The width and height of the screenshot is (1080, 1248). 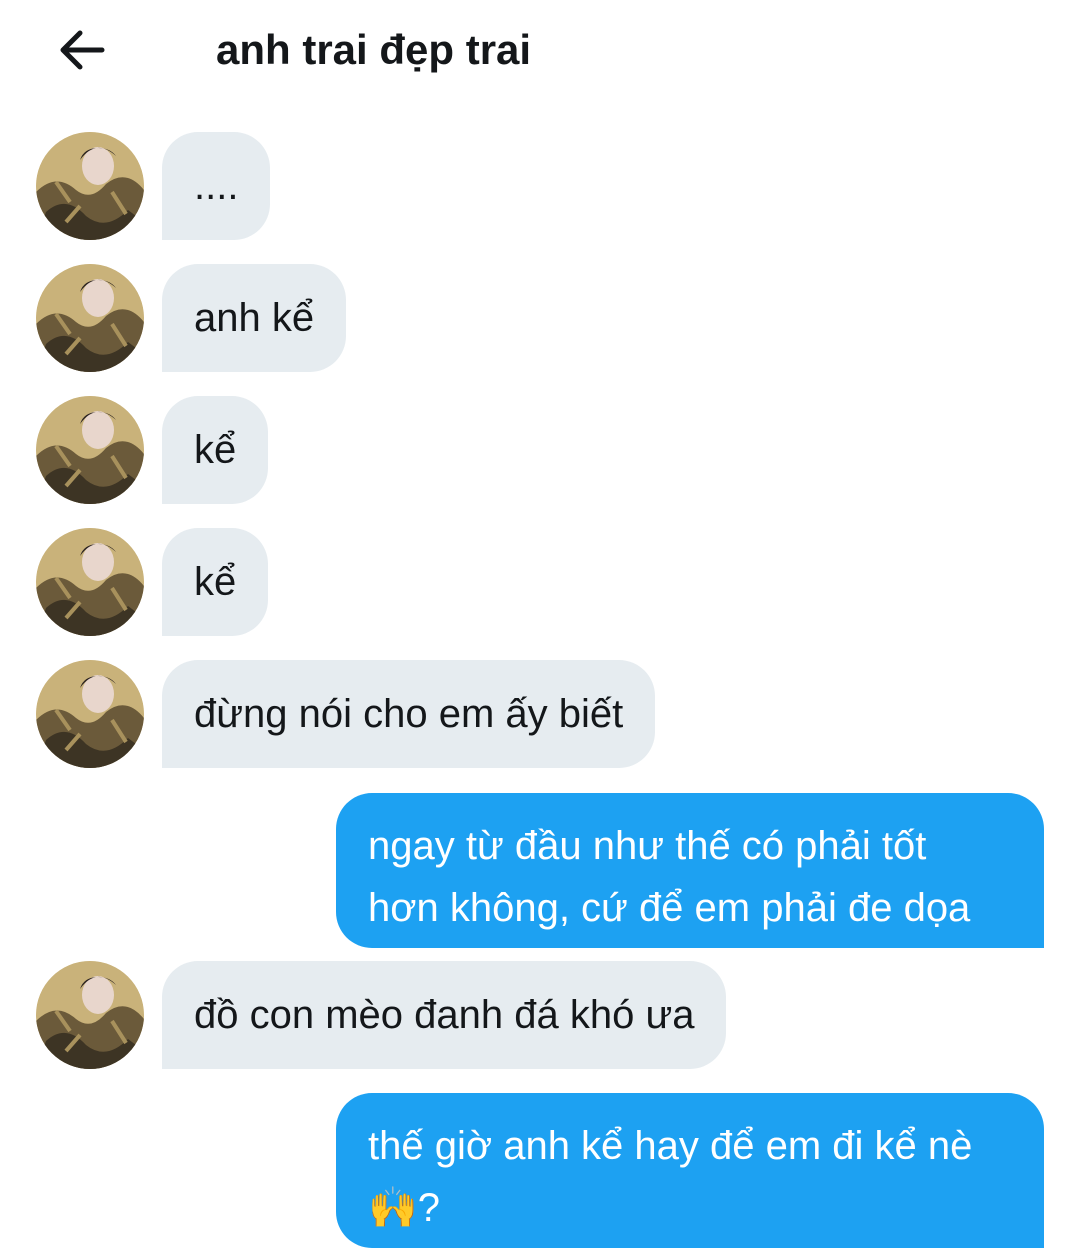 What do you see at coordinates (254, 318) in the screenshot?
I see `received-message-bubble: anh kể` at bounding box center [254, 318].